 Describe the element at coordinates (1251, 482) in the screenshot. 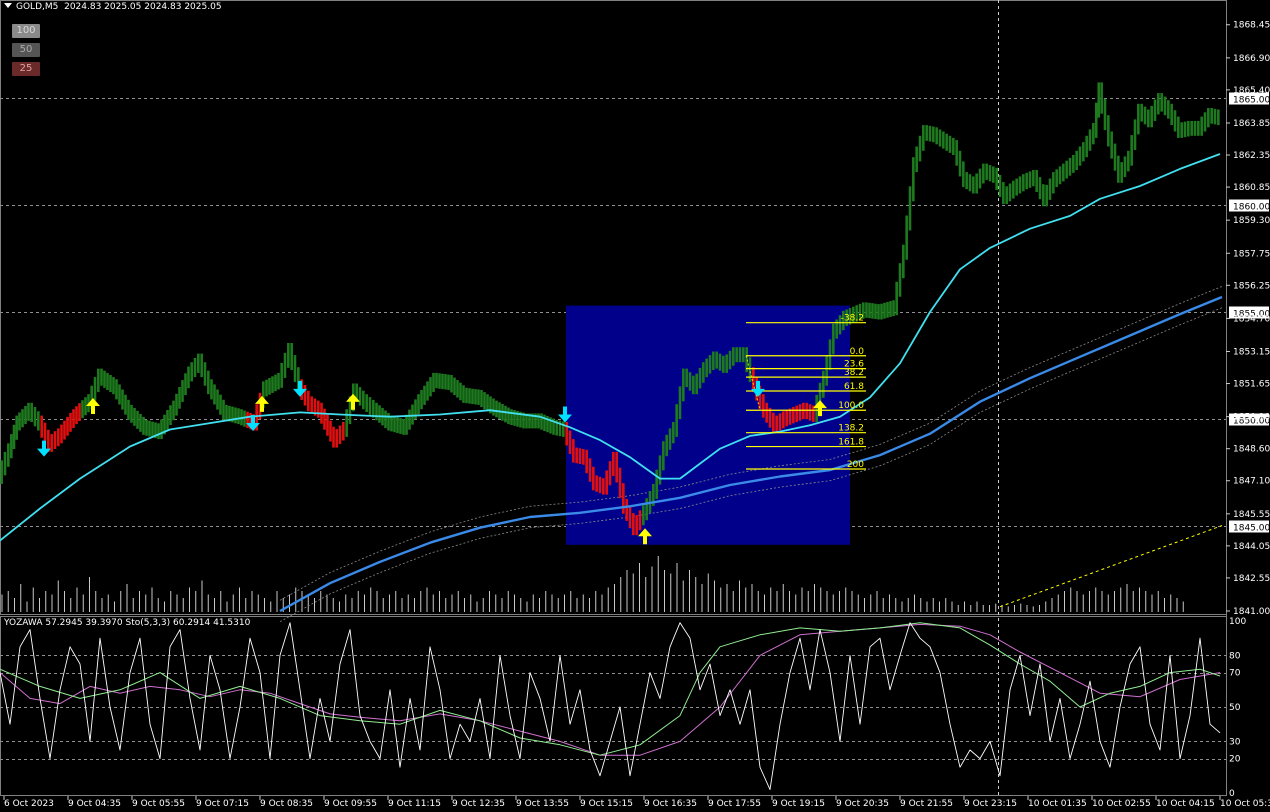

I see `price-tick-label: 1847.10` at that location.